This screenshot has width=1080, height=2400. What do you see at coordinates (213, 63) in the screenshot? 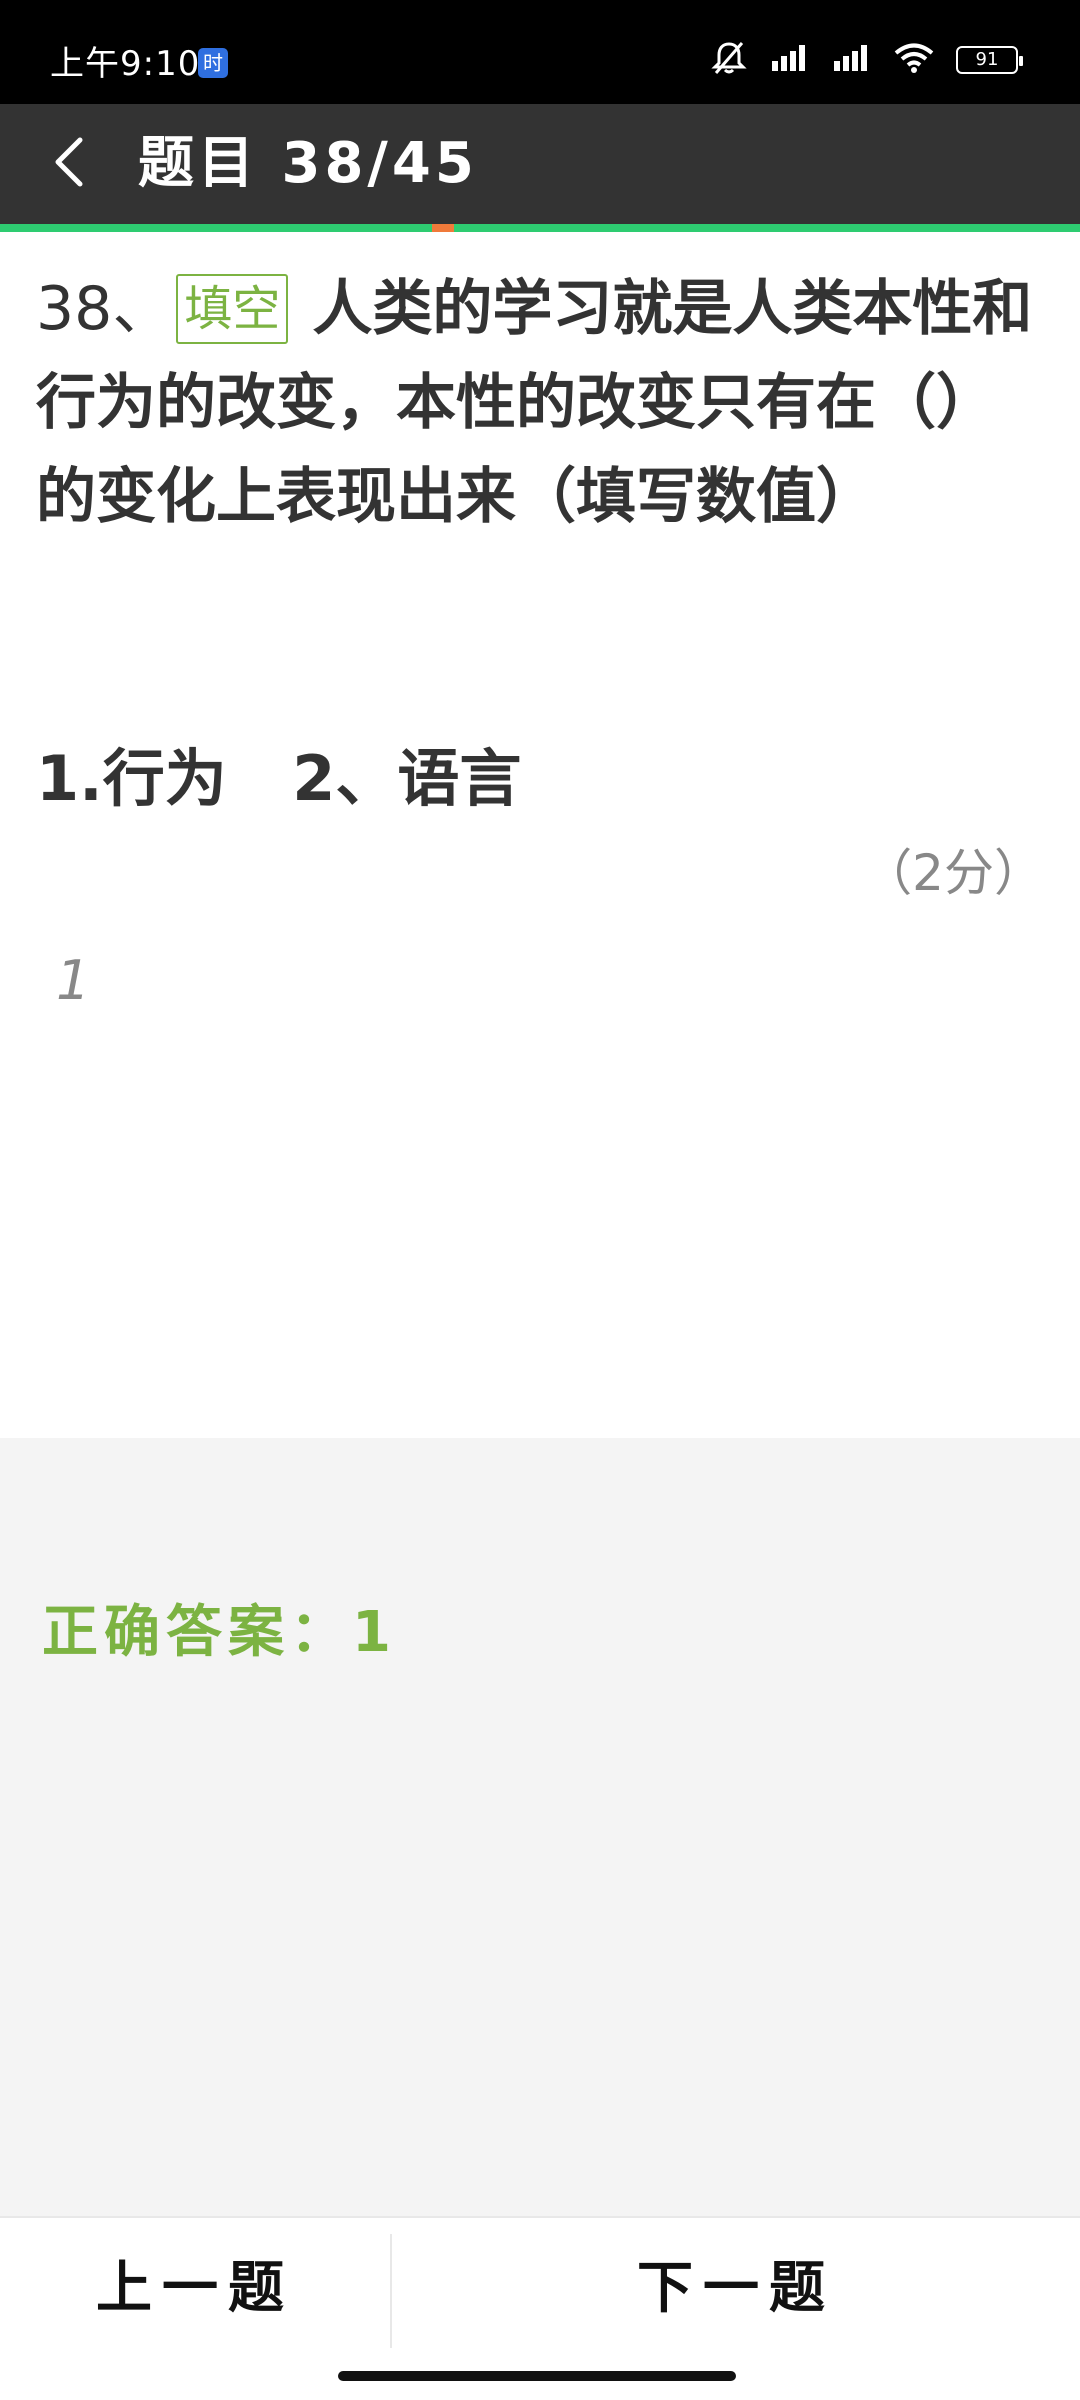
I see `notification-badge: 时` at bounding box center [213, 63].